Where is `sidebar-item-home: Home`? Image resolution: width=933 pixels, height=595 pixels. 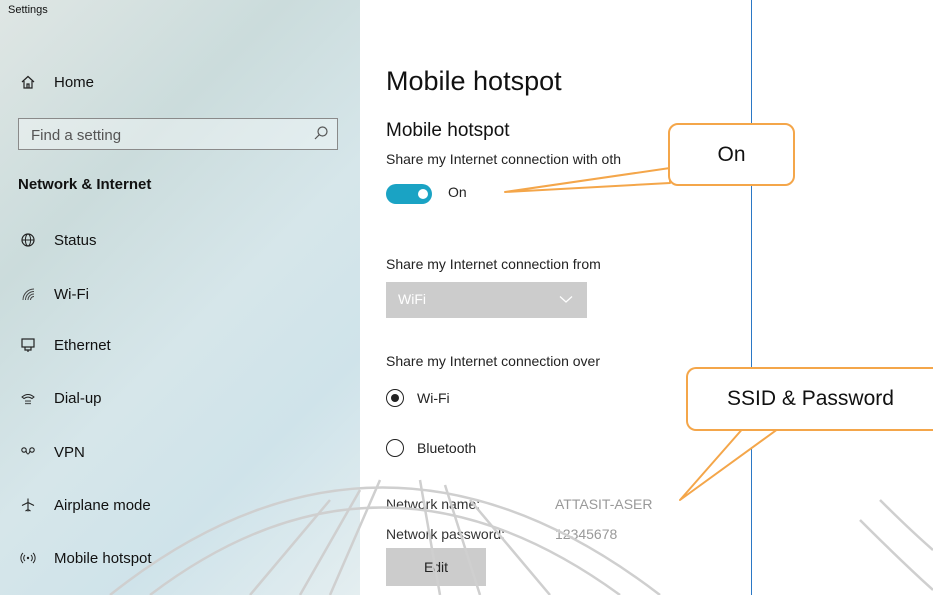 sidebar-item-home: Home is located at coordinates (56, 82).